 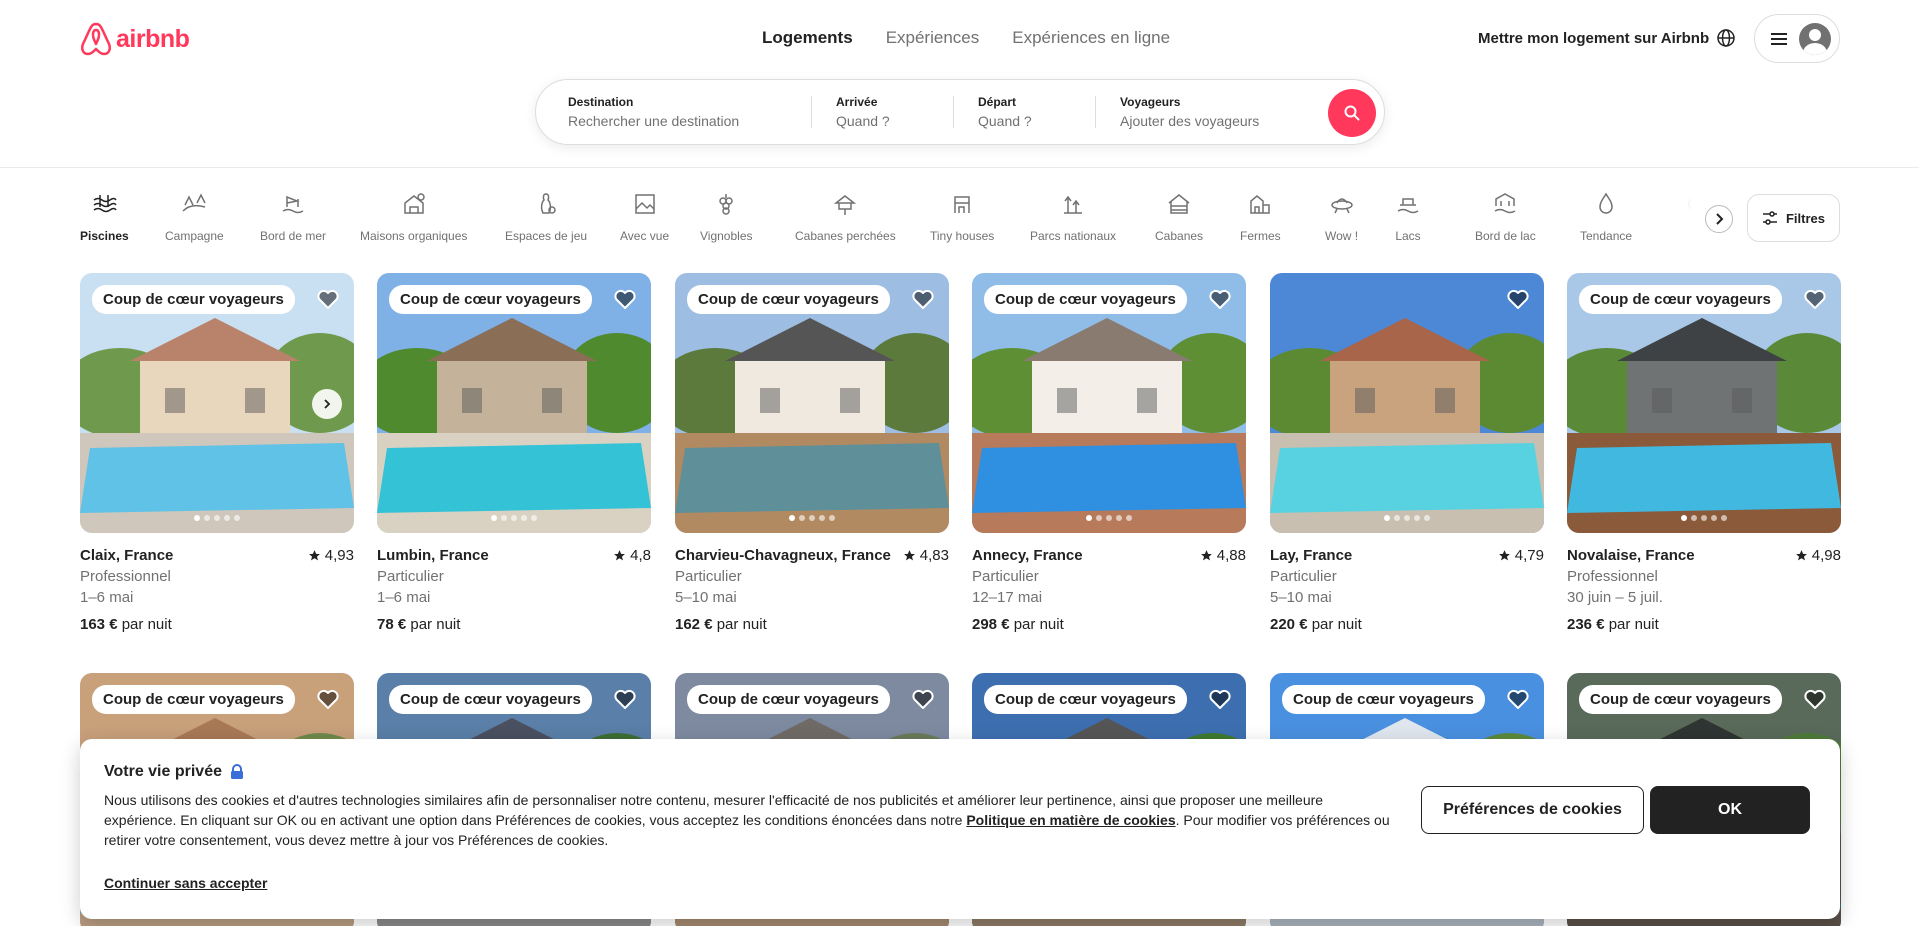 I want to click on photo-next-button, so click(x=327, y=404).